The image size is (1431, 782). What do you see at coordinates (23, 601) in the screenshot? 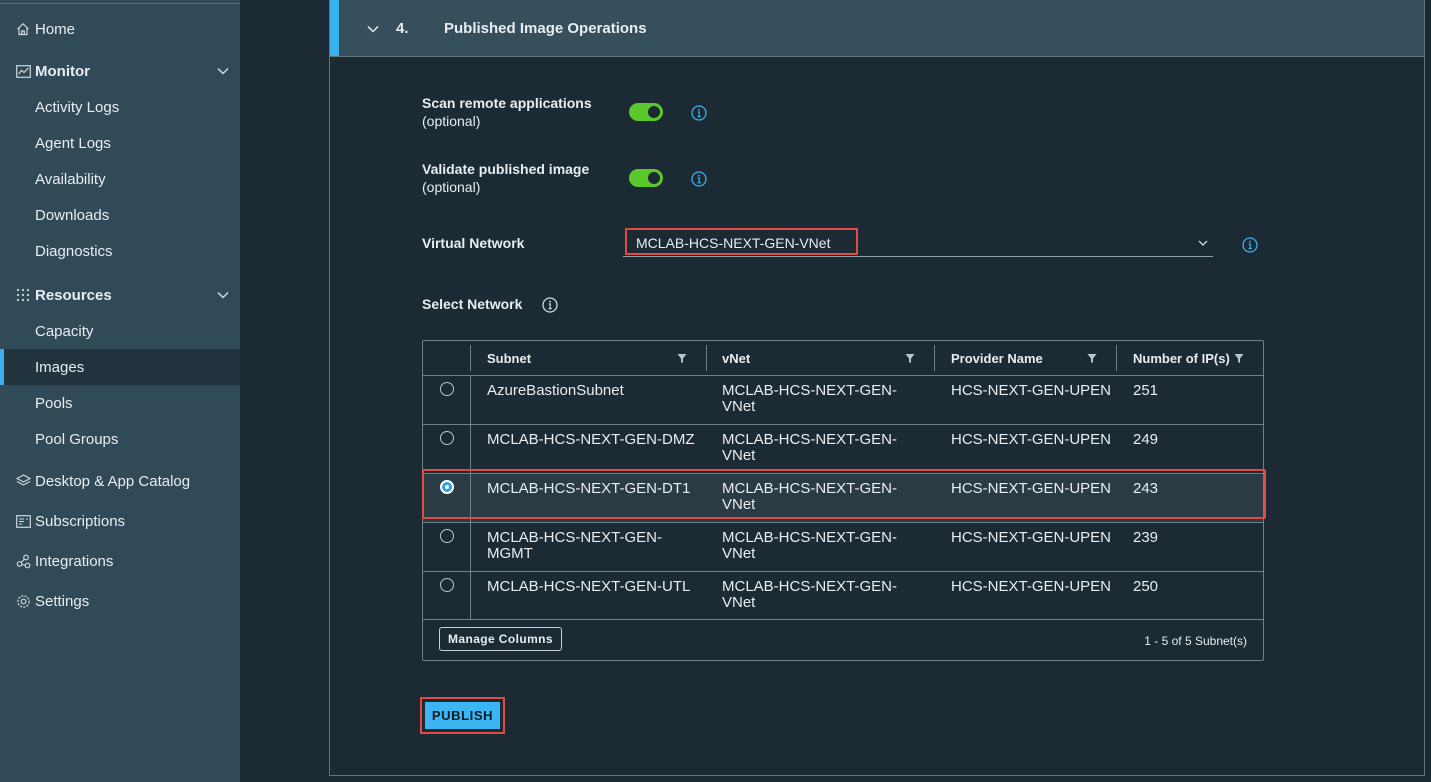
I see `settings-icon` at bounding box center [23, 601].